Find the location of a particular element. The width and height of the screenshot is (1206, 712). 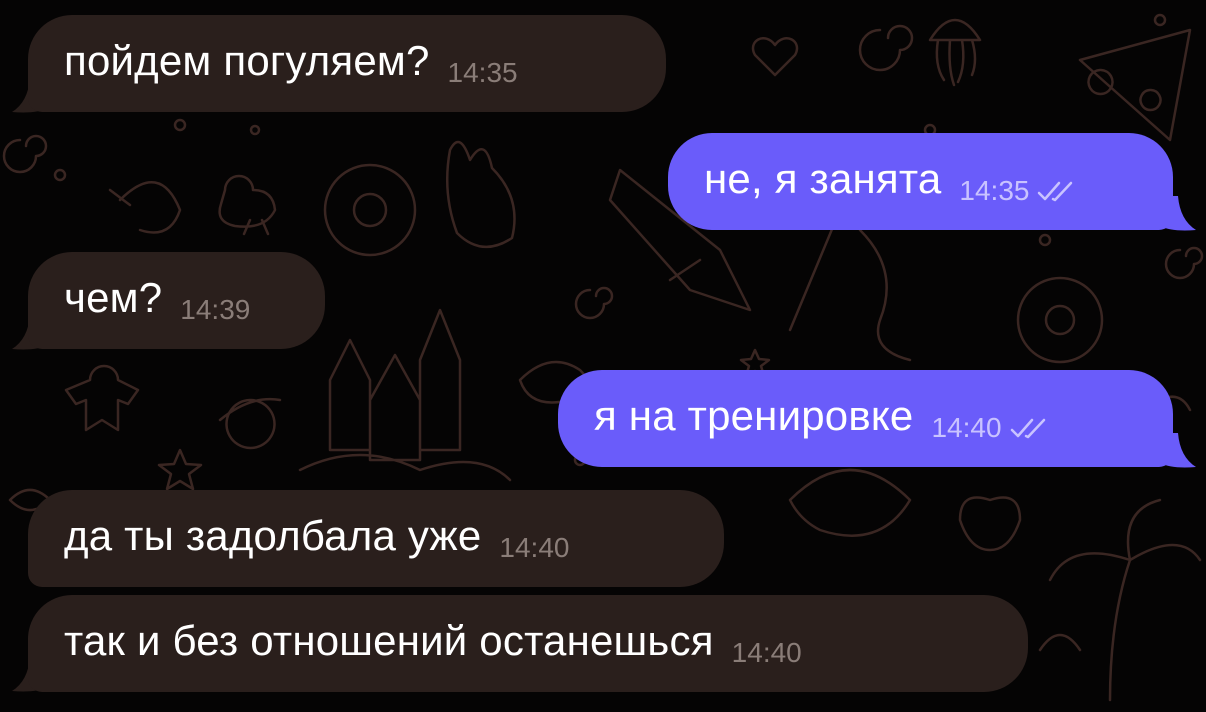

message-meta: 14:39 is located at coordinates (215, 310).